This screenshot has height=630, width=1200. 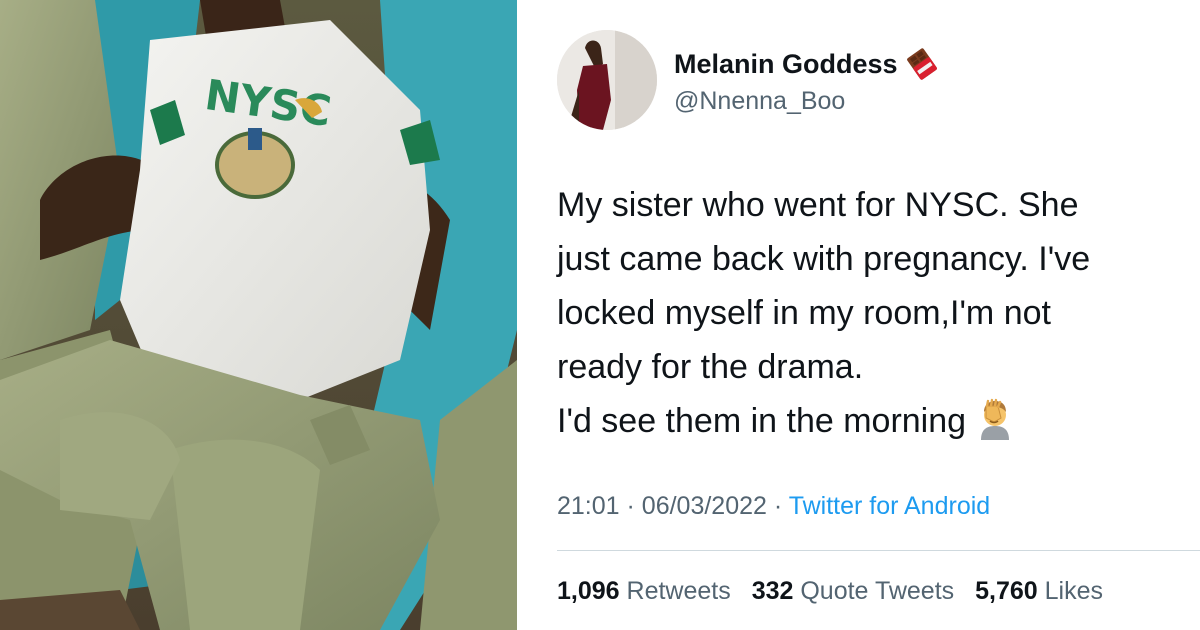 I want to click on tweet-line: just came back with pregnancy. I've, so click(x=824, y=259).